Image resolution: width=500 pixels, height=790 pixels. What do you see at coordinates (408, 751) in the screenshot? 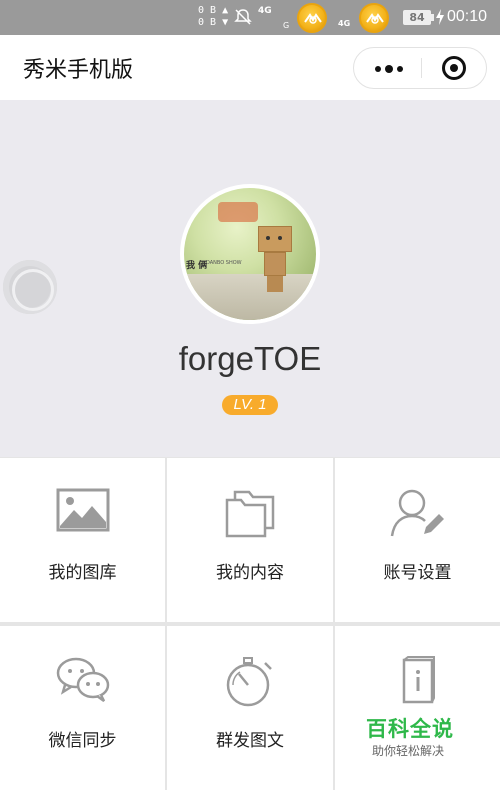
I see `watermark-subtitle: 助你轻松解决` at bounding box center [408, 751].